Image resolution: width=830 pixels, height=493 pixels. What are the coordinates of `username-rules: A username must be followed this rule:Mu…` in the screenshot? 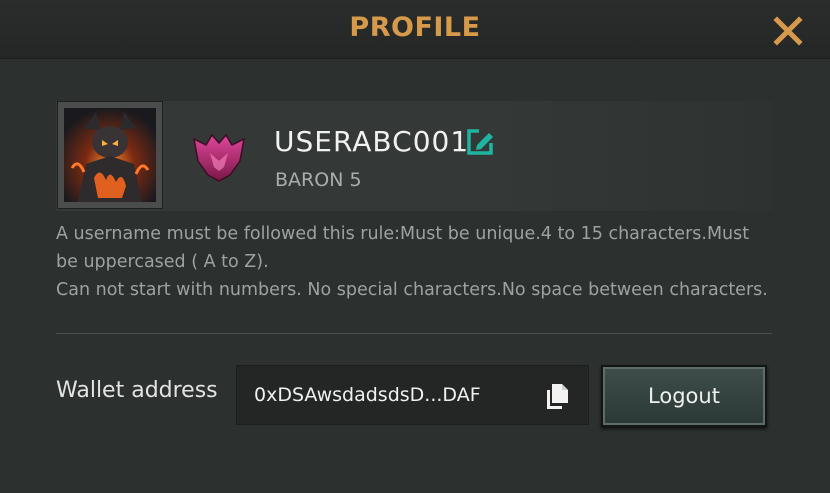 It's located at (416, 262).